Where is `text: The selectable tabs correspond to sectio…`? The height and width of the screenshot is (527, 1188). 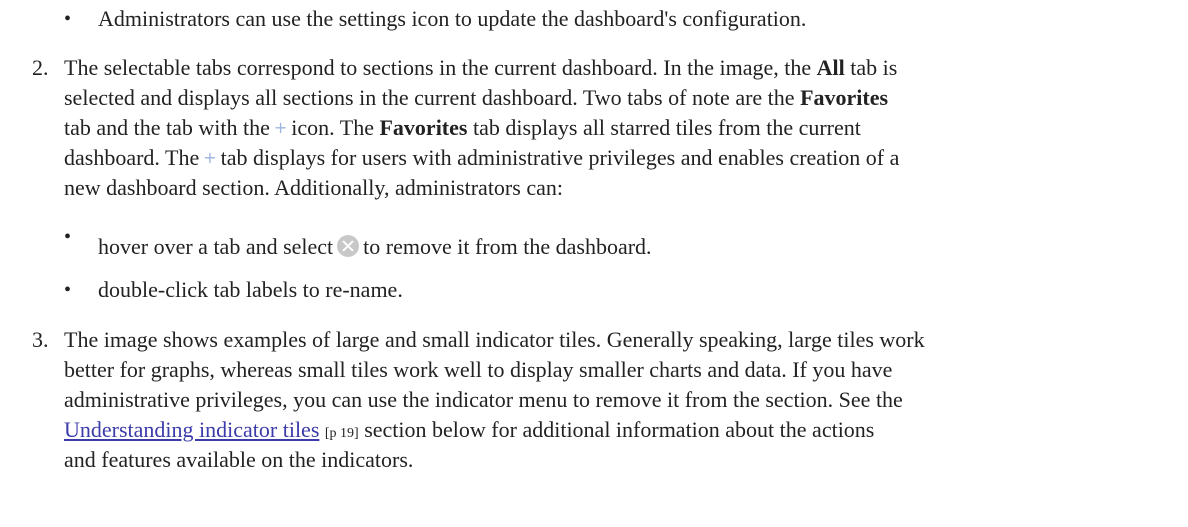
text: The selectable tabs correspond to sectio… is located at coordinates (440, 67).